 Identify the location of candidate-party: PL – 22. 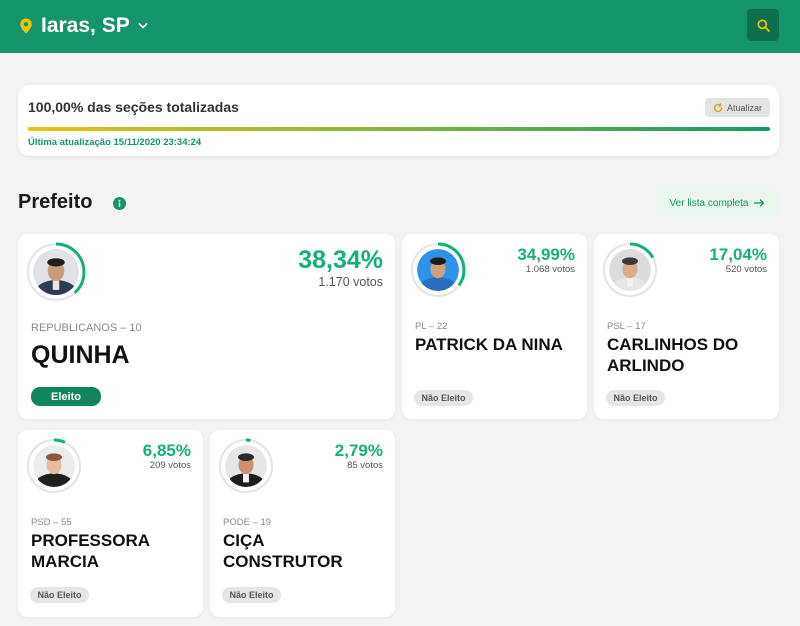
(431, 326).